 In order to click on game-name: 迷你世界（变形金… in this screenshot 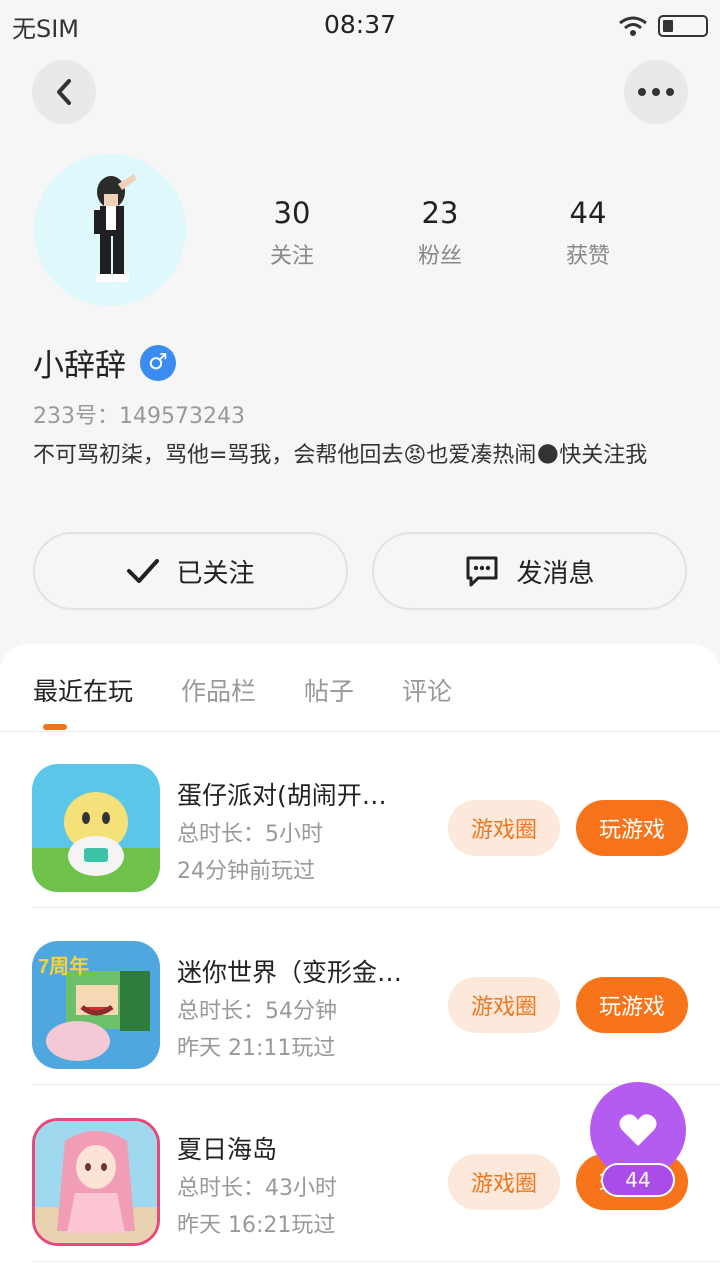, I will do `click(290, 972)`.